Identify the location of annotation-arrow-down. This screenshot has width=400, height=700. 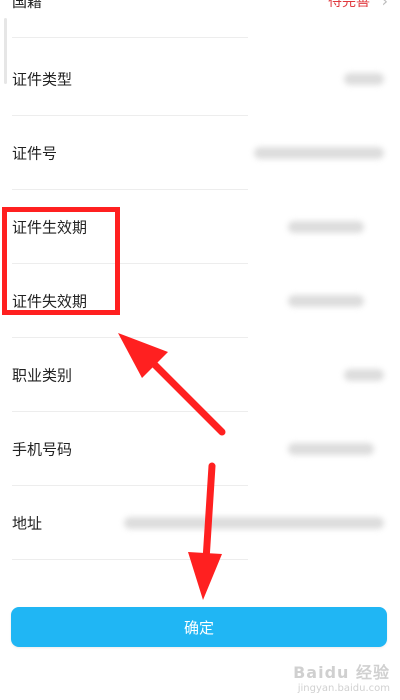
(205, 531).